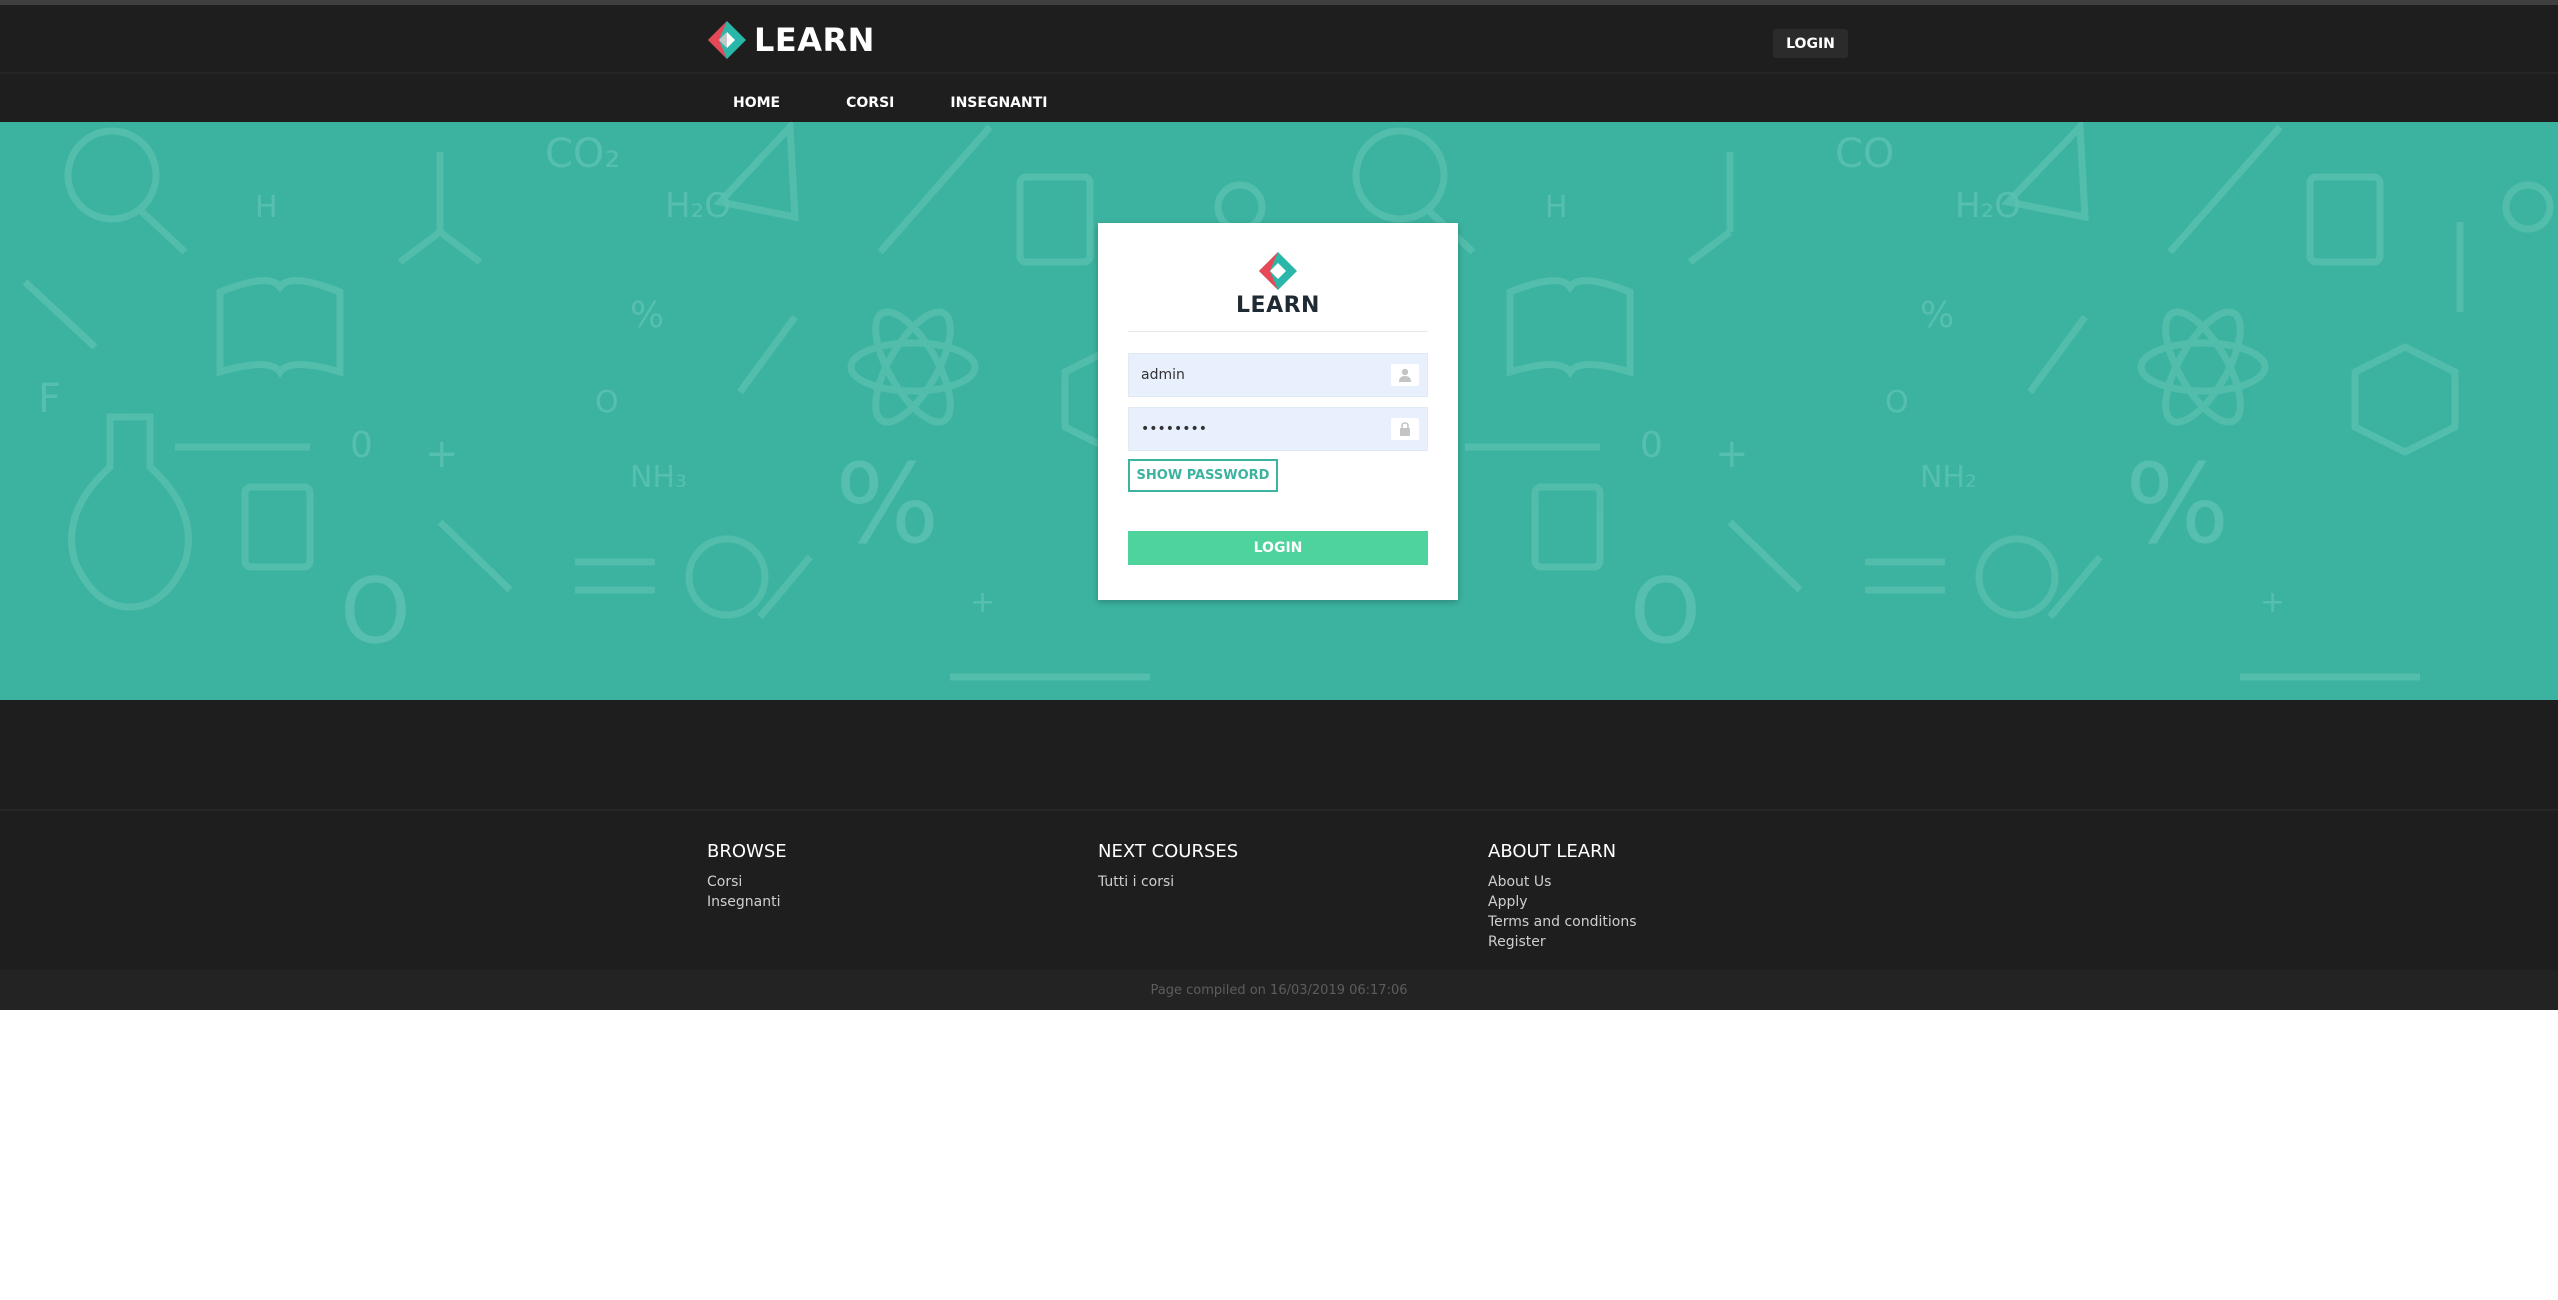 Image resolution: width=2558 pixels, height=1300 pixels. What do you see at coordinates (1279, 73) in the screenshot?
I see `header-divider` at bounding box center [1279, 73].